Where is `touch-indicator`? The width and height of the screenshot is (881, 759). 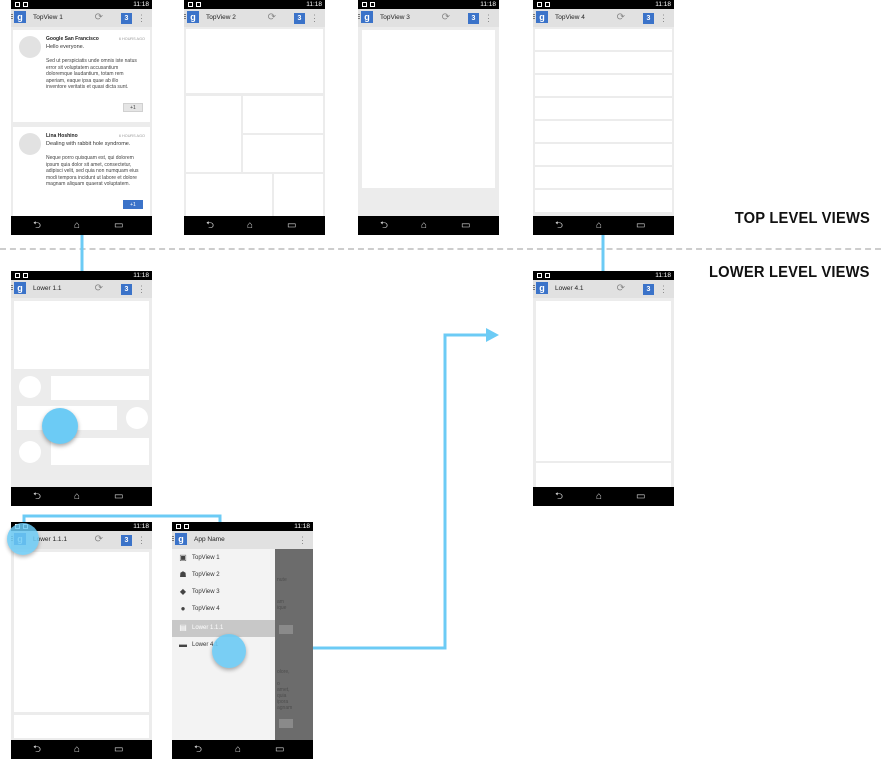
touch-indicator is located at coordinates (229, 651).